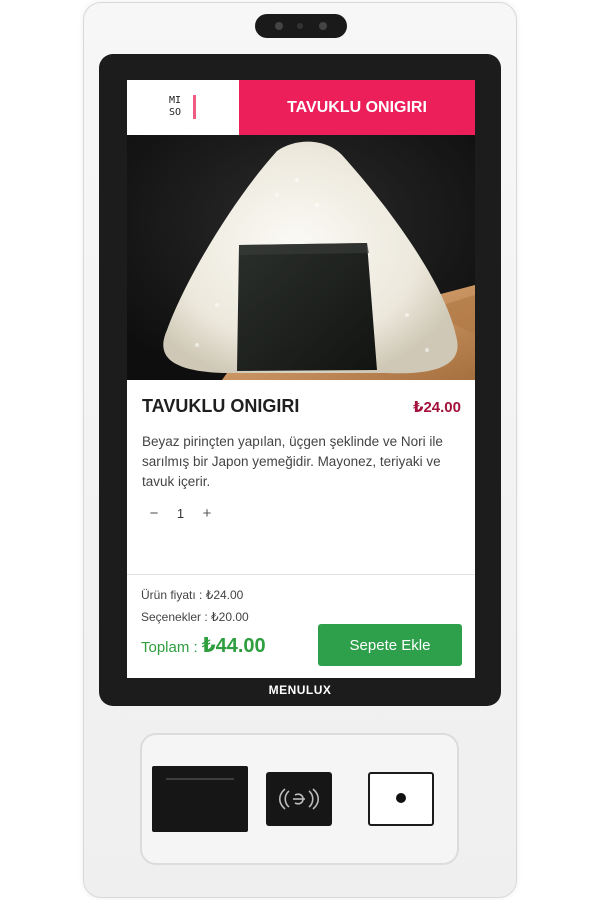 The width and height of the screenshot is (600, 900). Describe the element at coordinates (301, 574) in the screenshot. I see `divider` at that location.